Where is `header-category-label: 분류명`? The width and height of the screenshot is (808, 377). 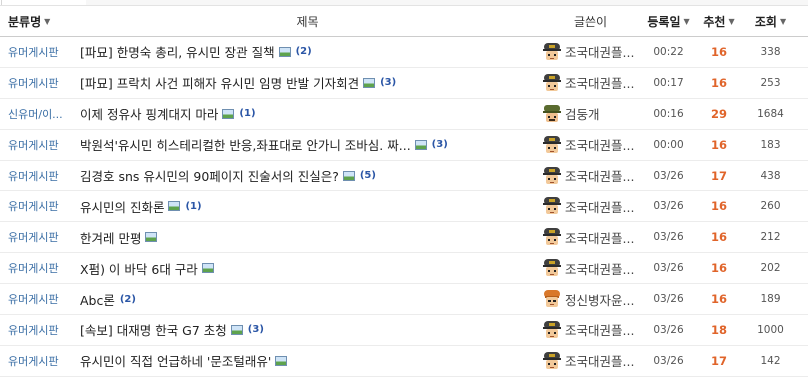 header-category-label: 분류명 is located at coordinates (25, 21).